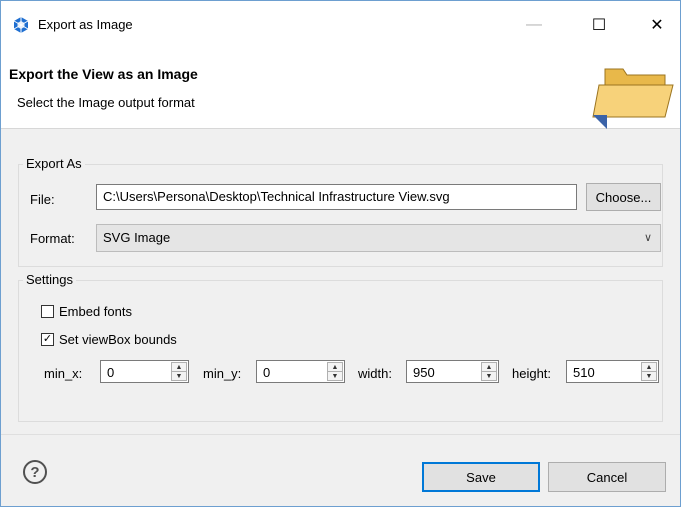 The width and height of the screenshot is (681, 507). I want to click on title-bar: Export as Image — ☐ ✕, so click(340, 25).